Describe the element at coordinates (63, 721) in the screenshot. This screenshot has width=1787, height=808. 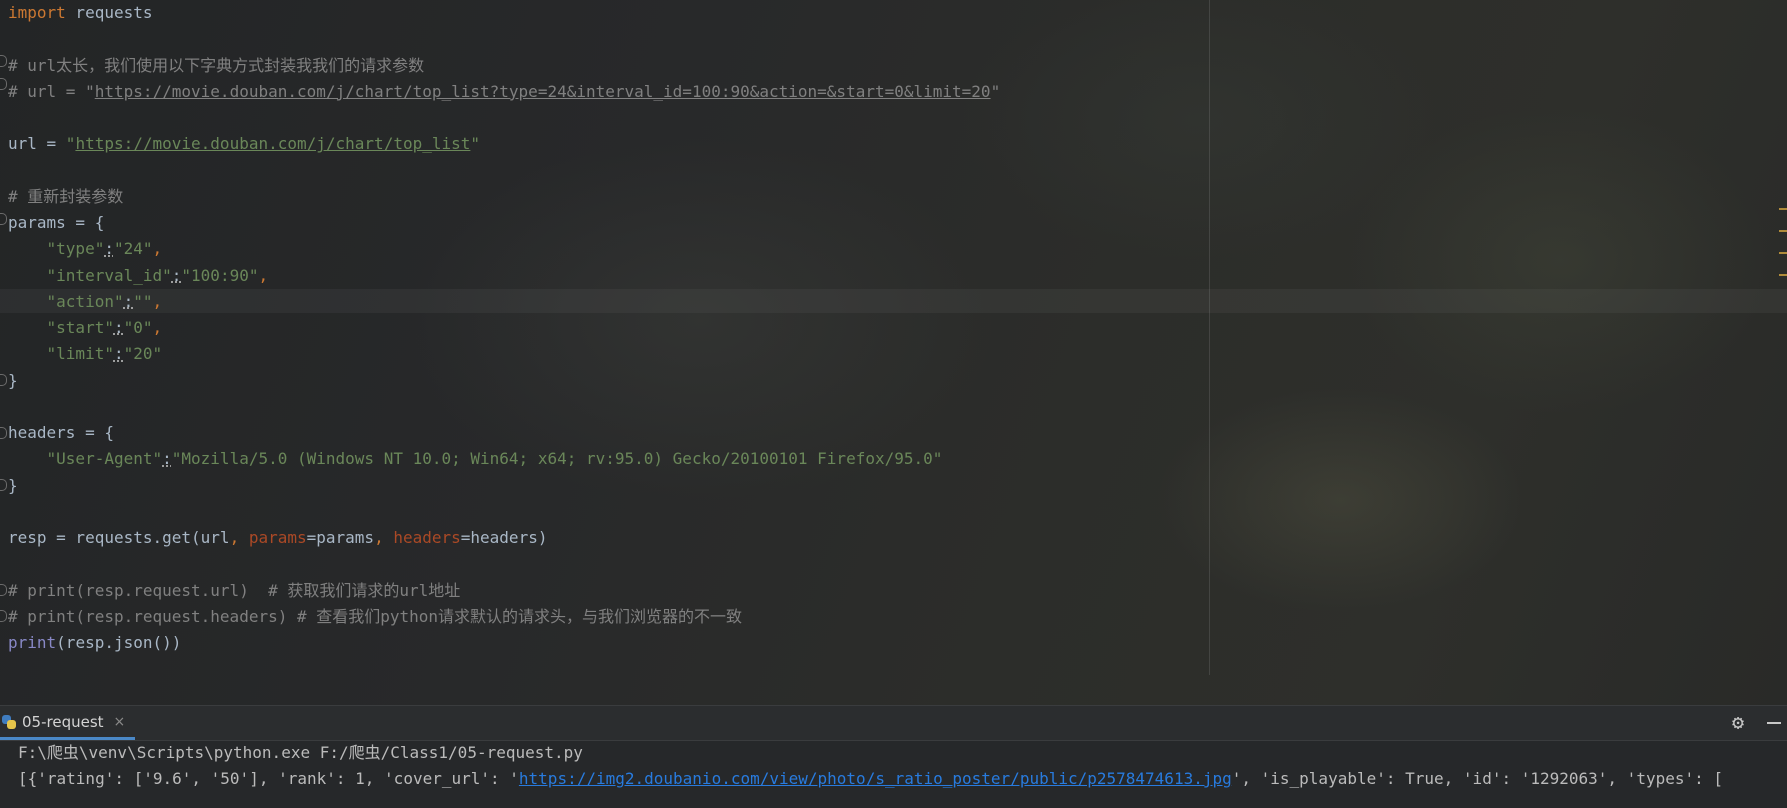
I see `run-tab-label: 05-request` at that location.